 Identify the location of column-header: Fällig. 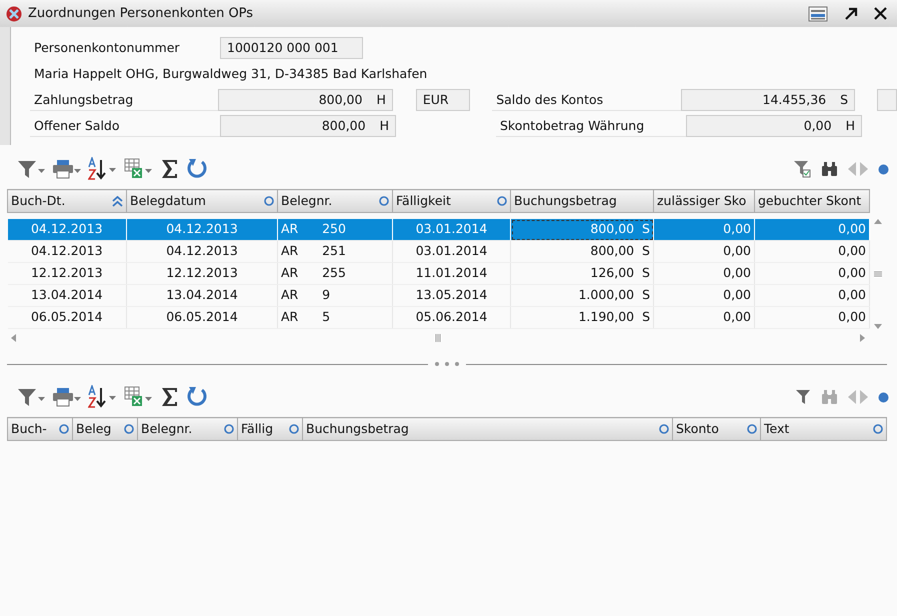
(270, 429).